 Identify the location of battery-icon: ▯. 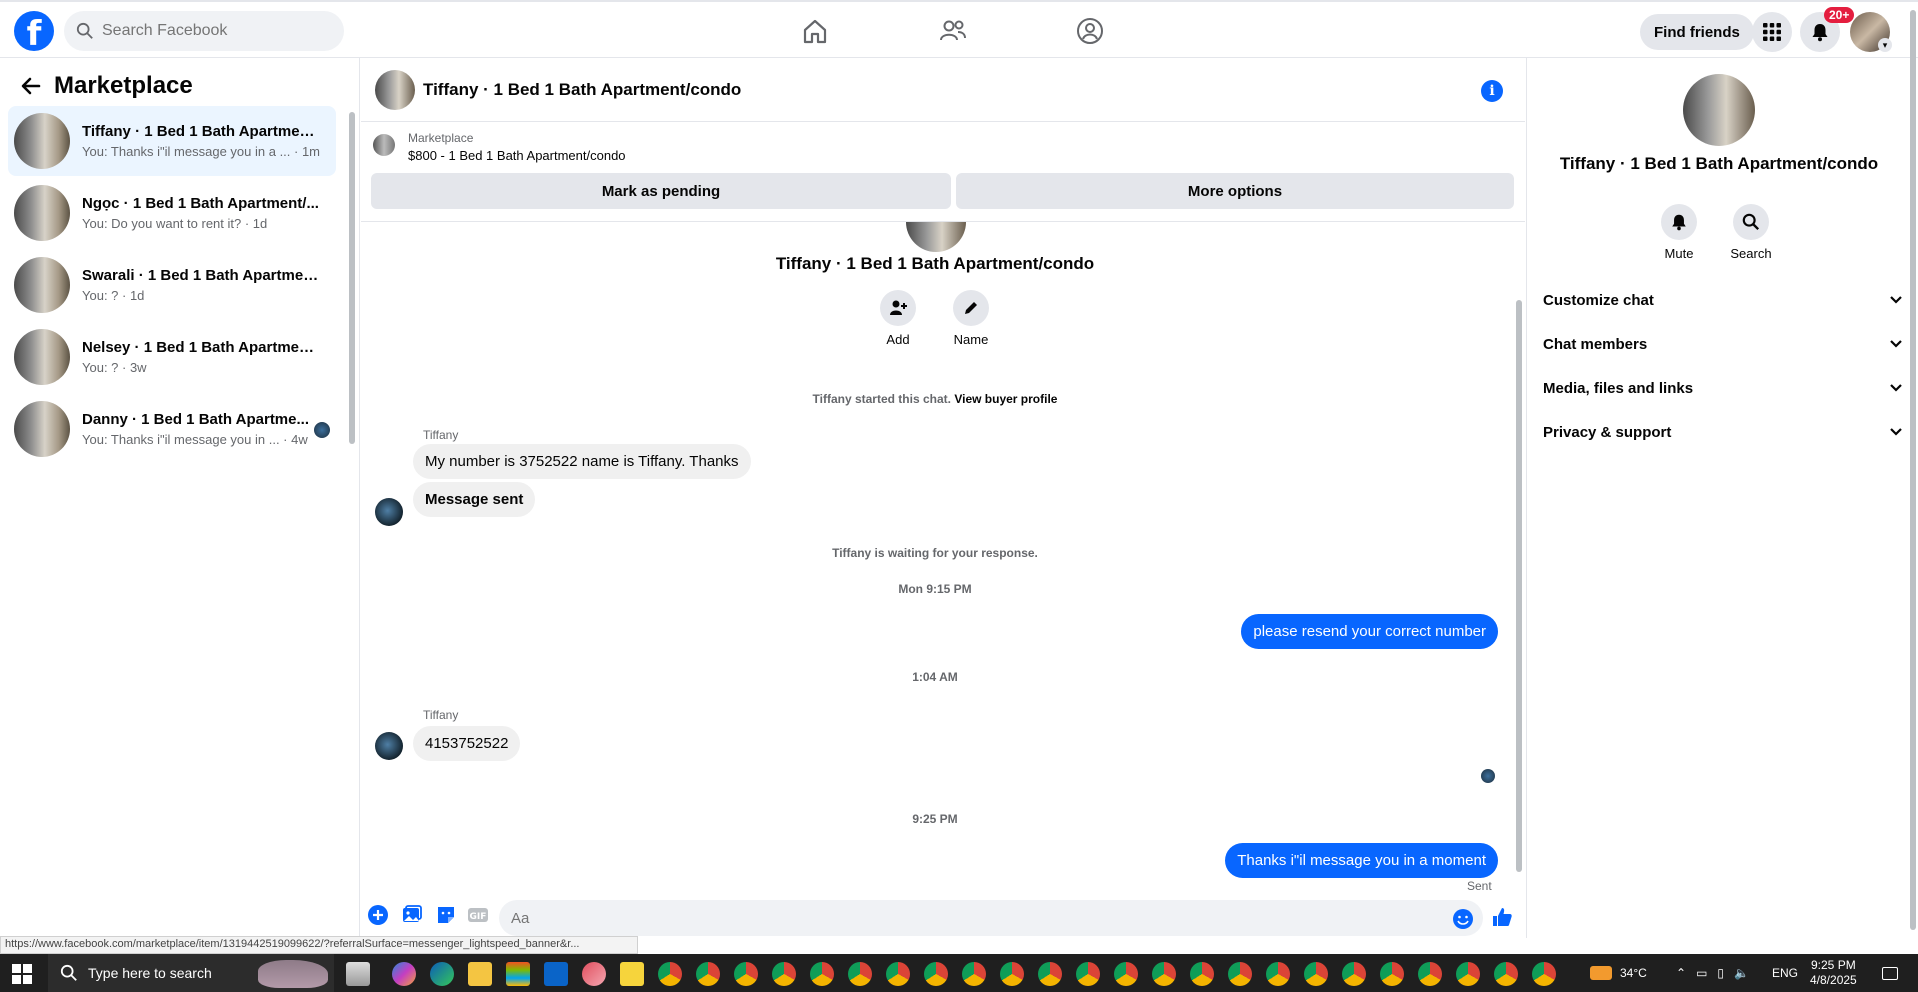
(1720, 973).